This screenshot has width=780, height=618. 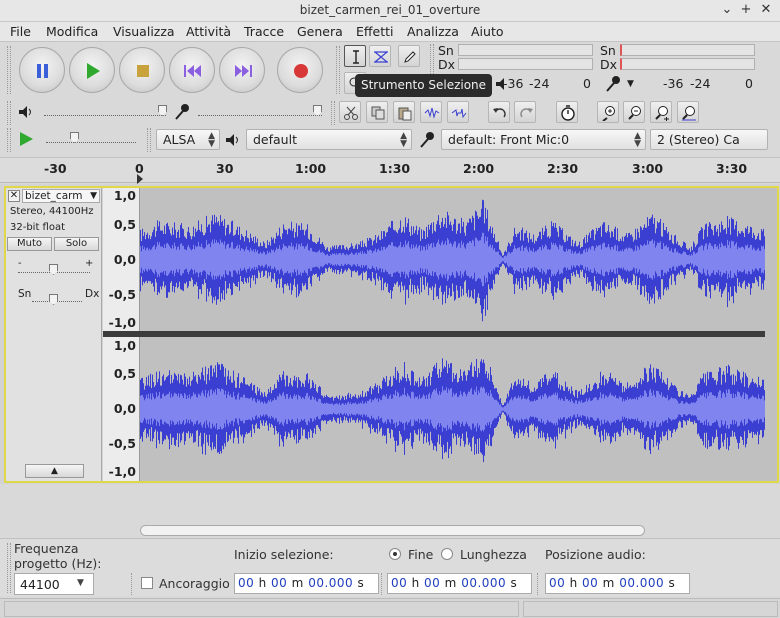 I want to click on device-toolbar-grip, so click(x=149, y=140).